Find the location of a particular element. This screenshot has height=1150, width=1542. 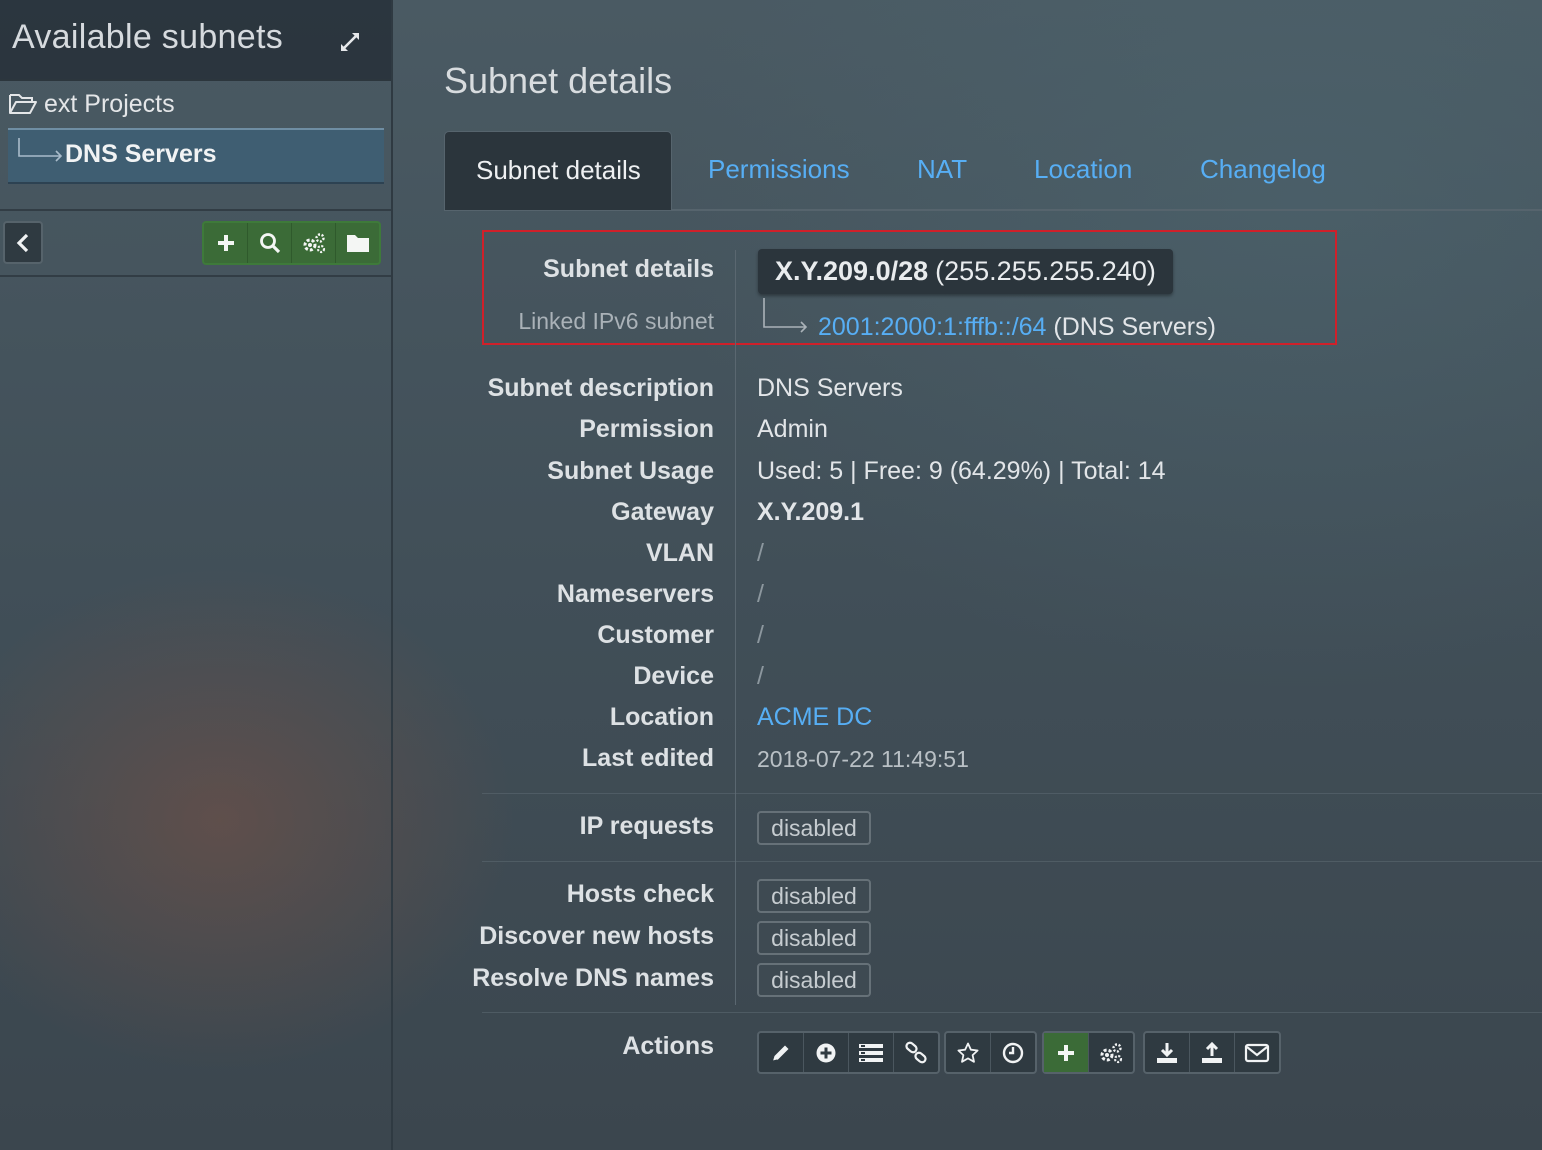

edit-subnet-button is located at coordinates (781, 1052).